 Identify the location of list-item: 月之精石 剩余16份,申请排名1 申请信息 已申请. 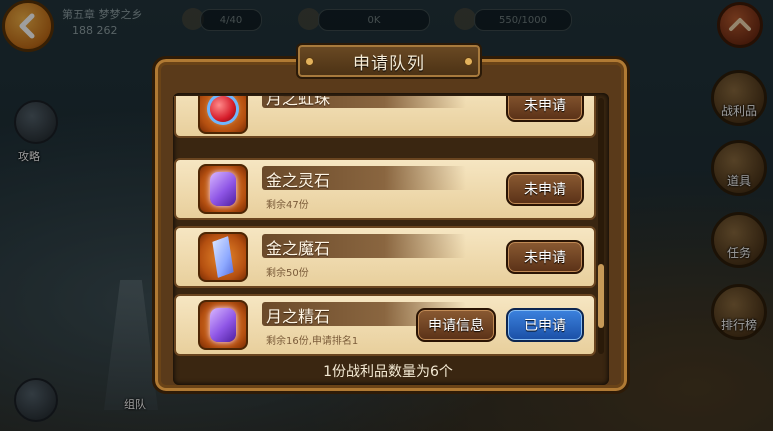
(385, 325).